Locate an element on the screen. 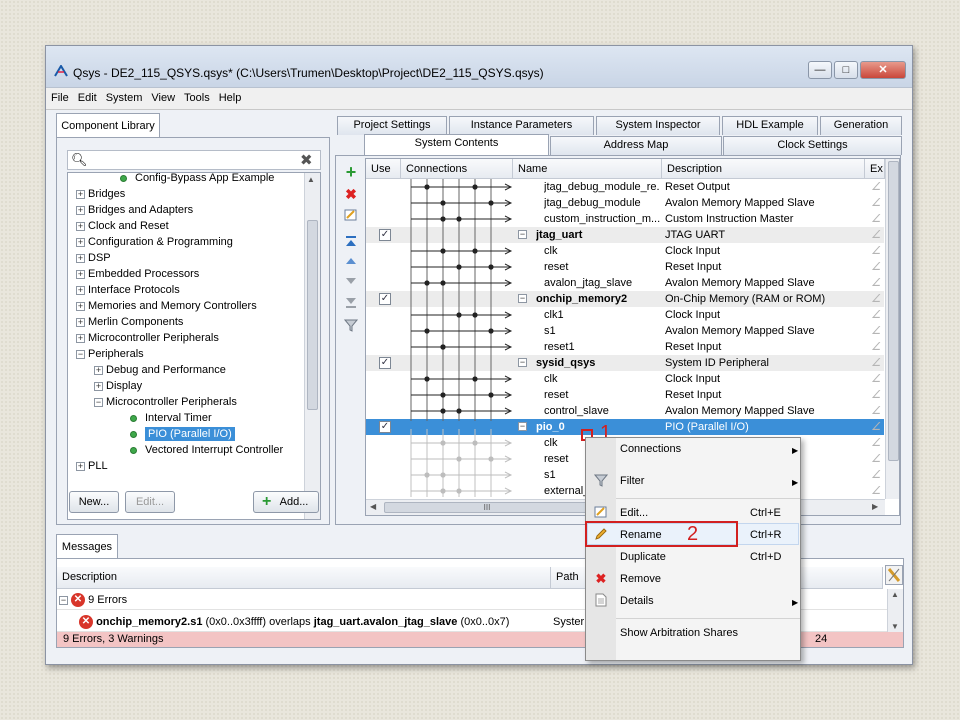  menu-view: View is located at coordinates (162, 96).